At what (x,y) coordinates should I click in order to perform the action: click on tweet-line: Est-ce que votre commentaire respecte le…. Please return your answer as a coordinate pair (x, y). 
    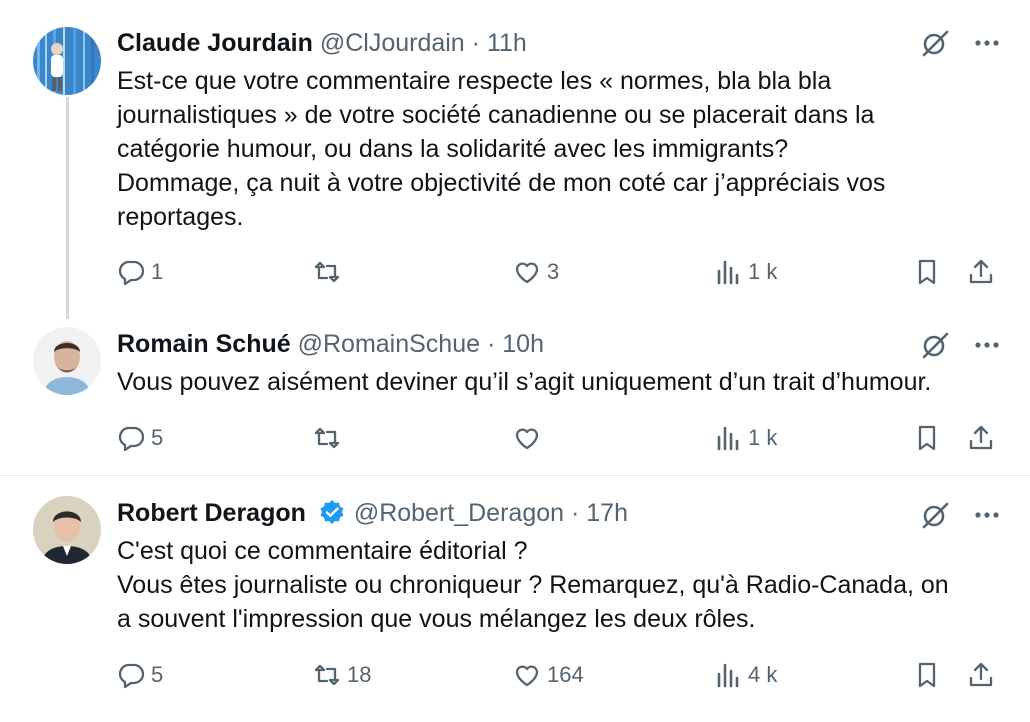
    Looking at the image, I should click on (474, 81).